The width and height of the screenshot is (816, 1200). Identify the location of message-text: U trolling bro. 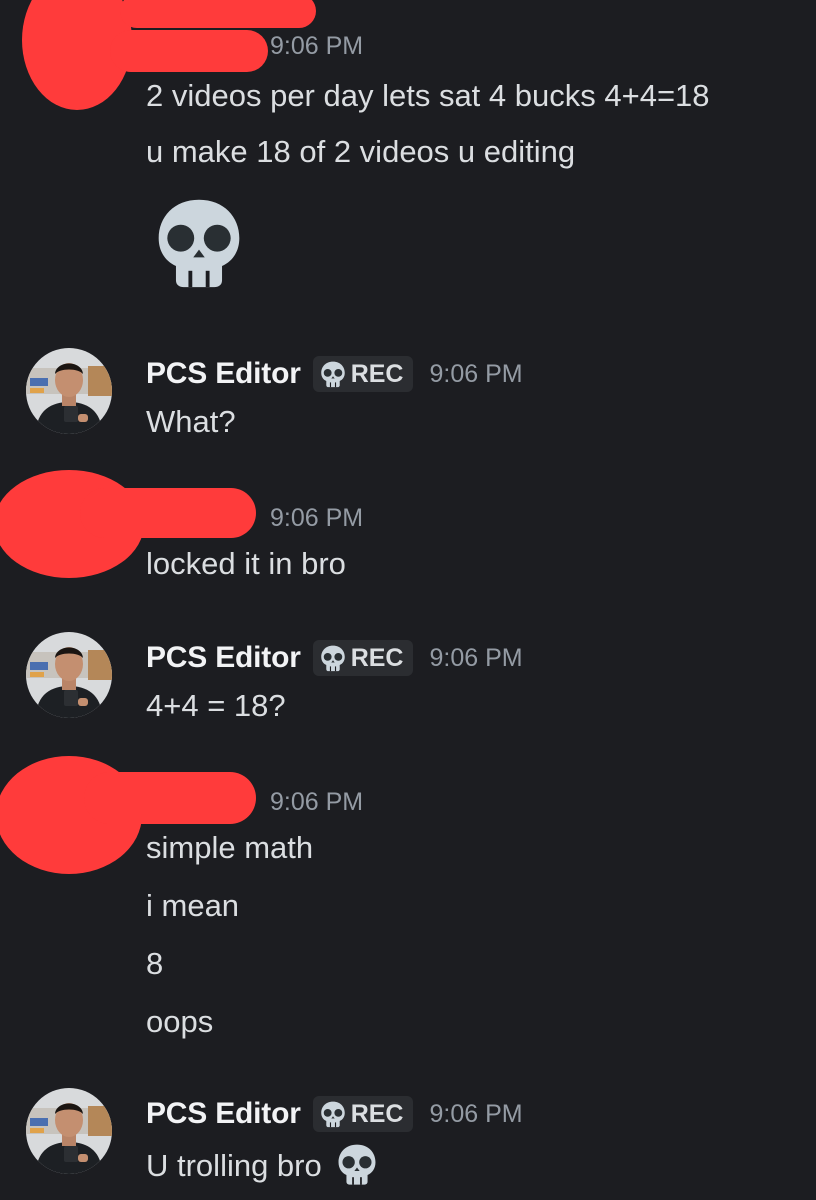
(263, 1164).